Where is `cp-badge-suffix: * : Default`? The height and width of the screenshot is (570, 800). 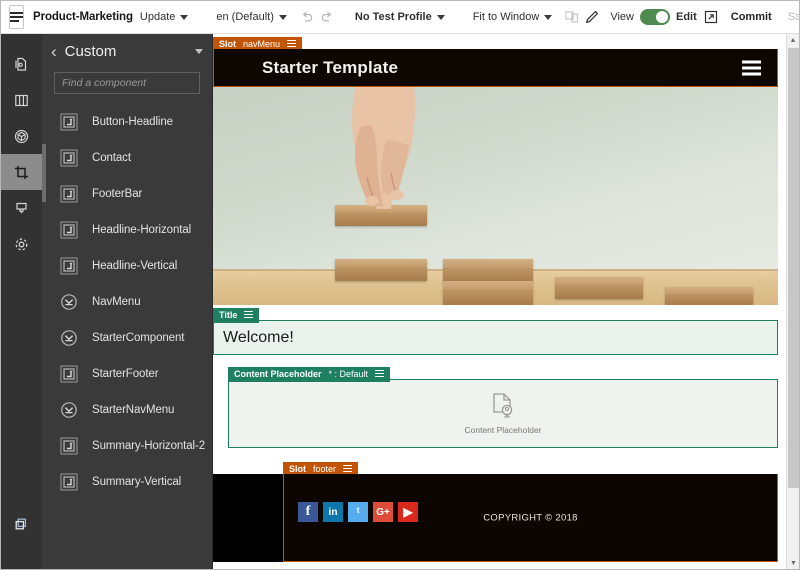 cp-badge-suffix: * : Default is located at coordinates (348, 374).